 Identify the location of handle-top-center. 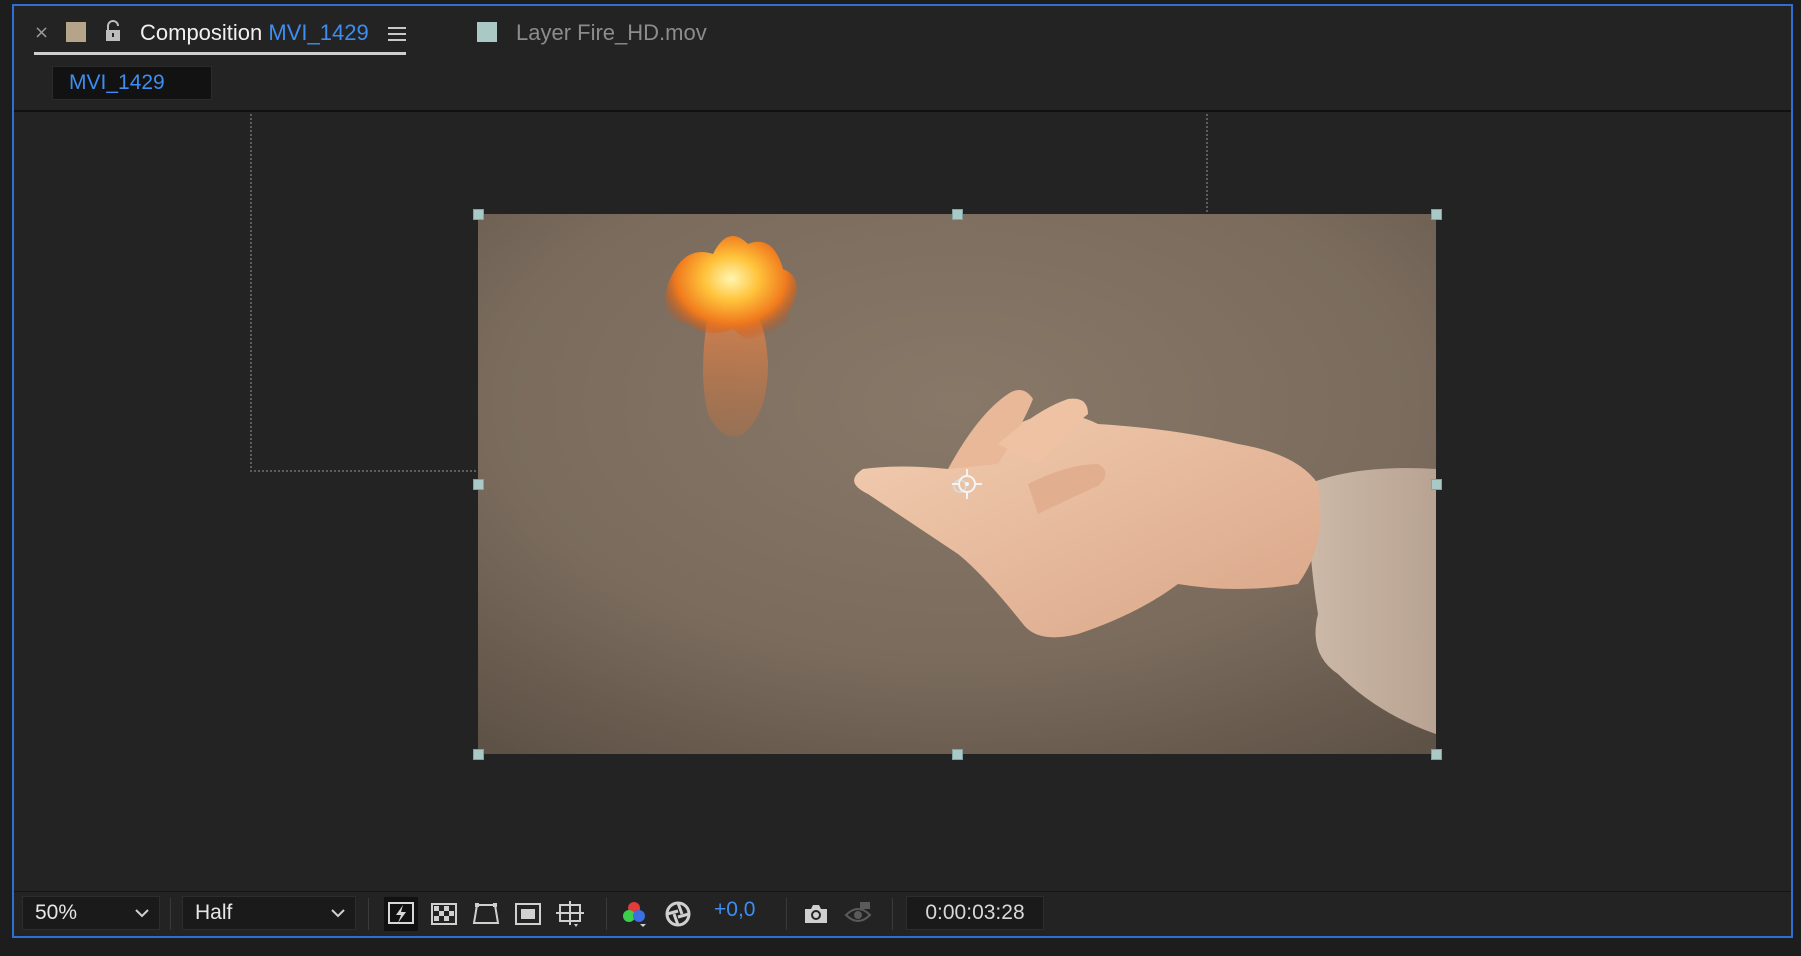
(957, 214).